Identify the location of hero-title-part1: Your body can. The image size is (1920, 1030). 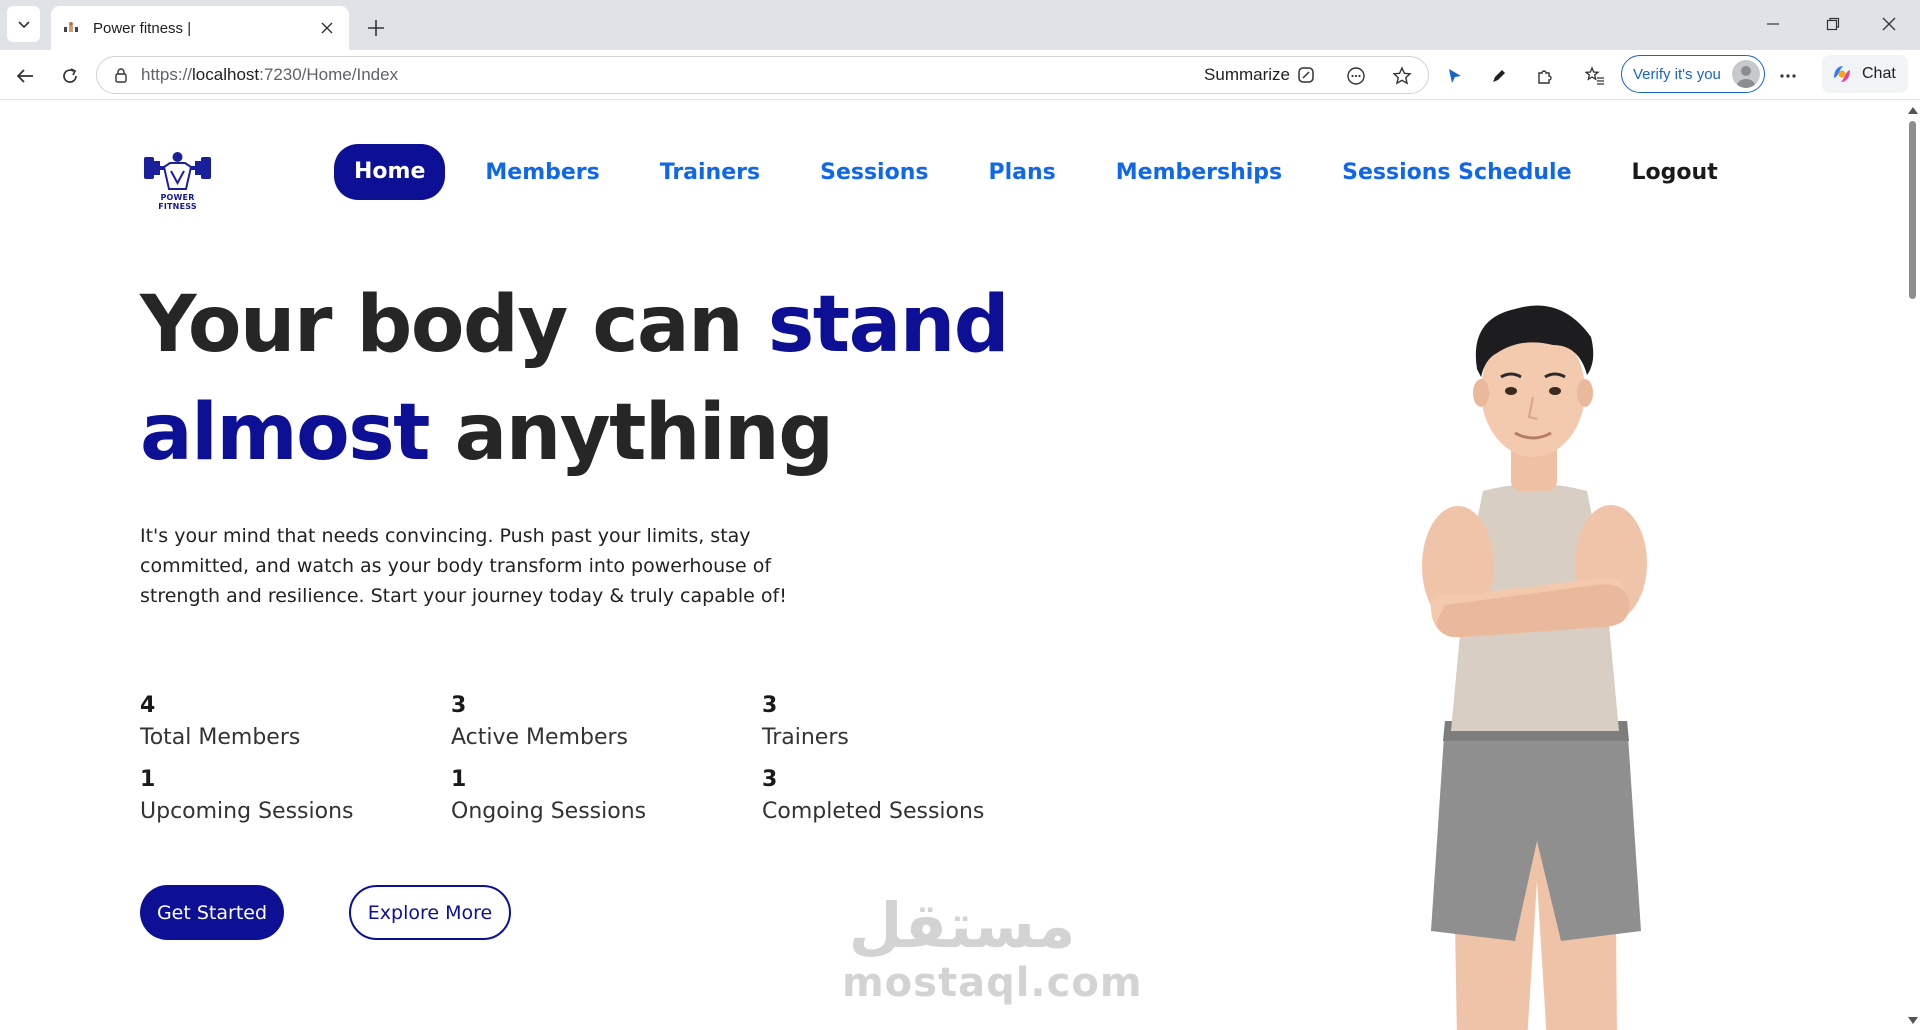
(454, 325).